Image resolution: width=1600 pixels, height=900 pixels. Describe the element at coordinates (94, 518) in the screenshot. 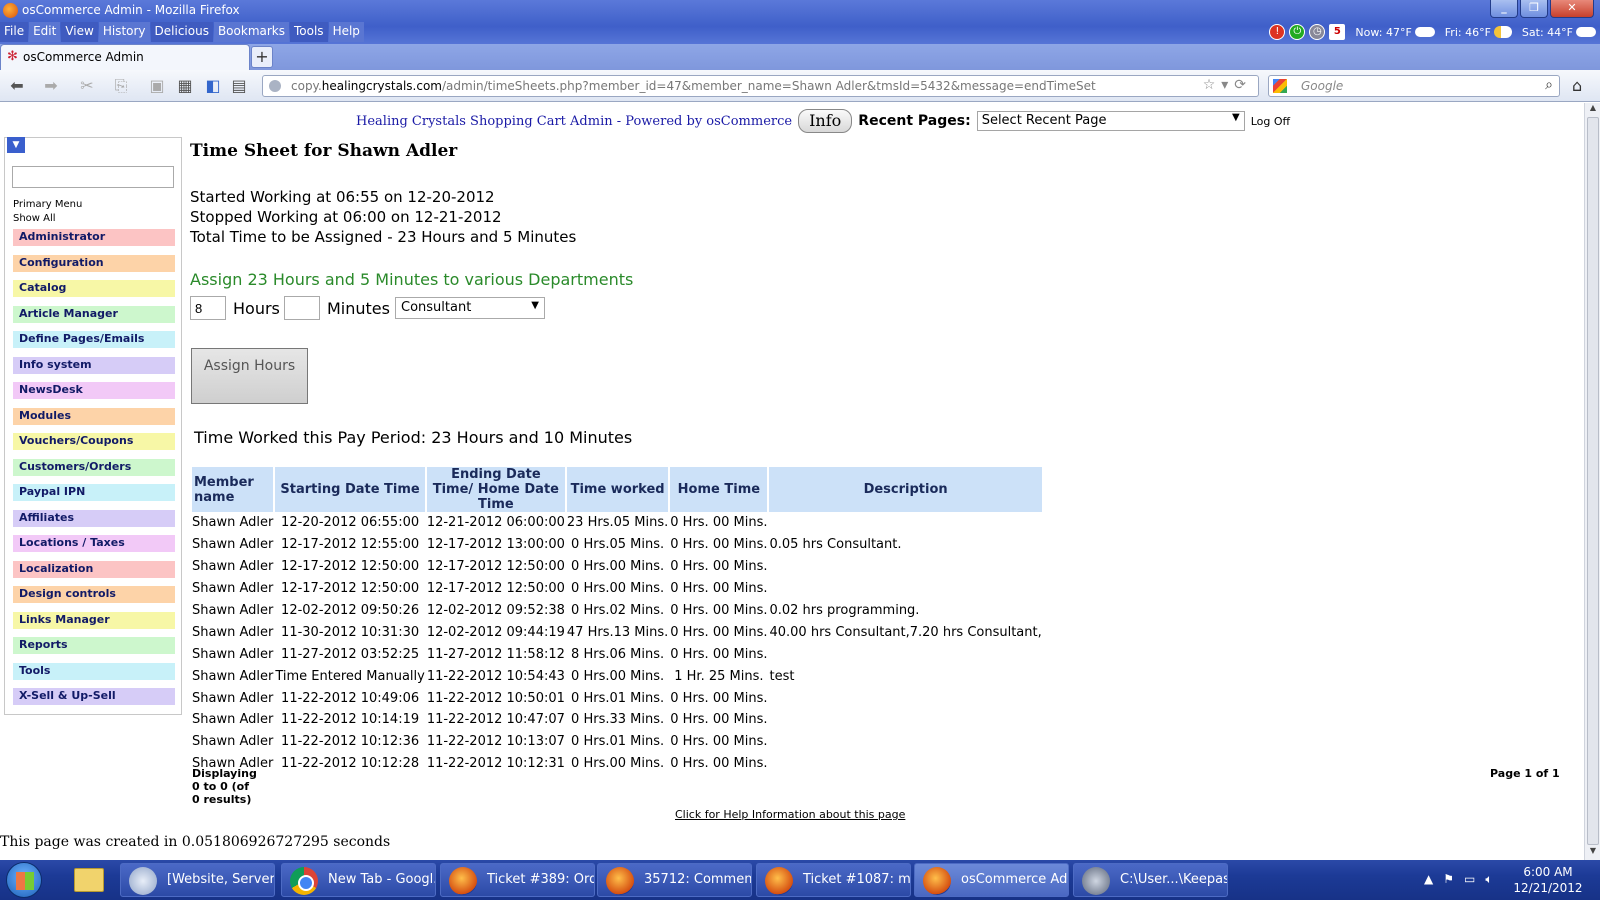

I see `sidebar-item-affiliates: Affiliates` at that location.